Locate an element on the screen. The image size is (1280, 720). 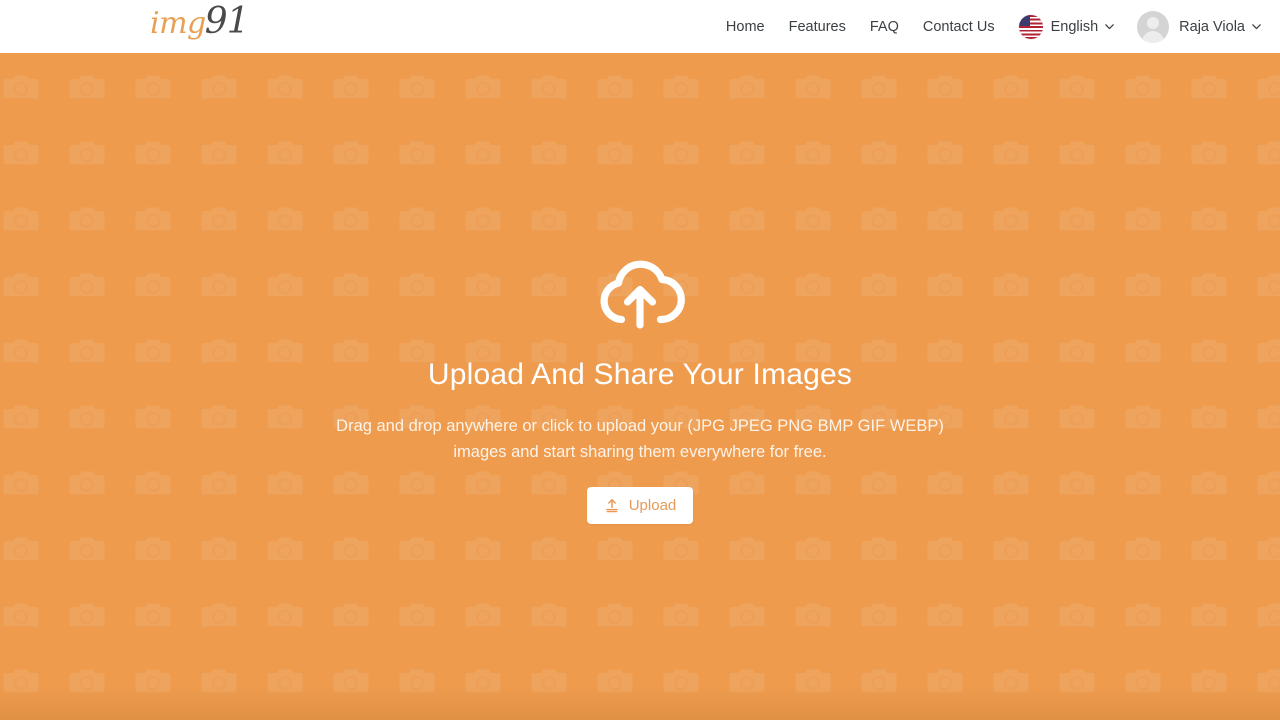
upload-button: Upload is located at coordinates (640, 505).